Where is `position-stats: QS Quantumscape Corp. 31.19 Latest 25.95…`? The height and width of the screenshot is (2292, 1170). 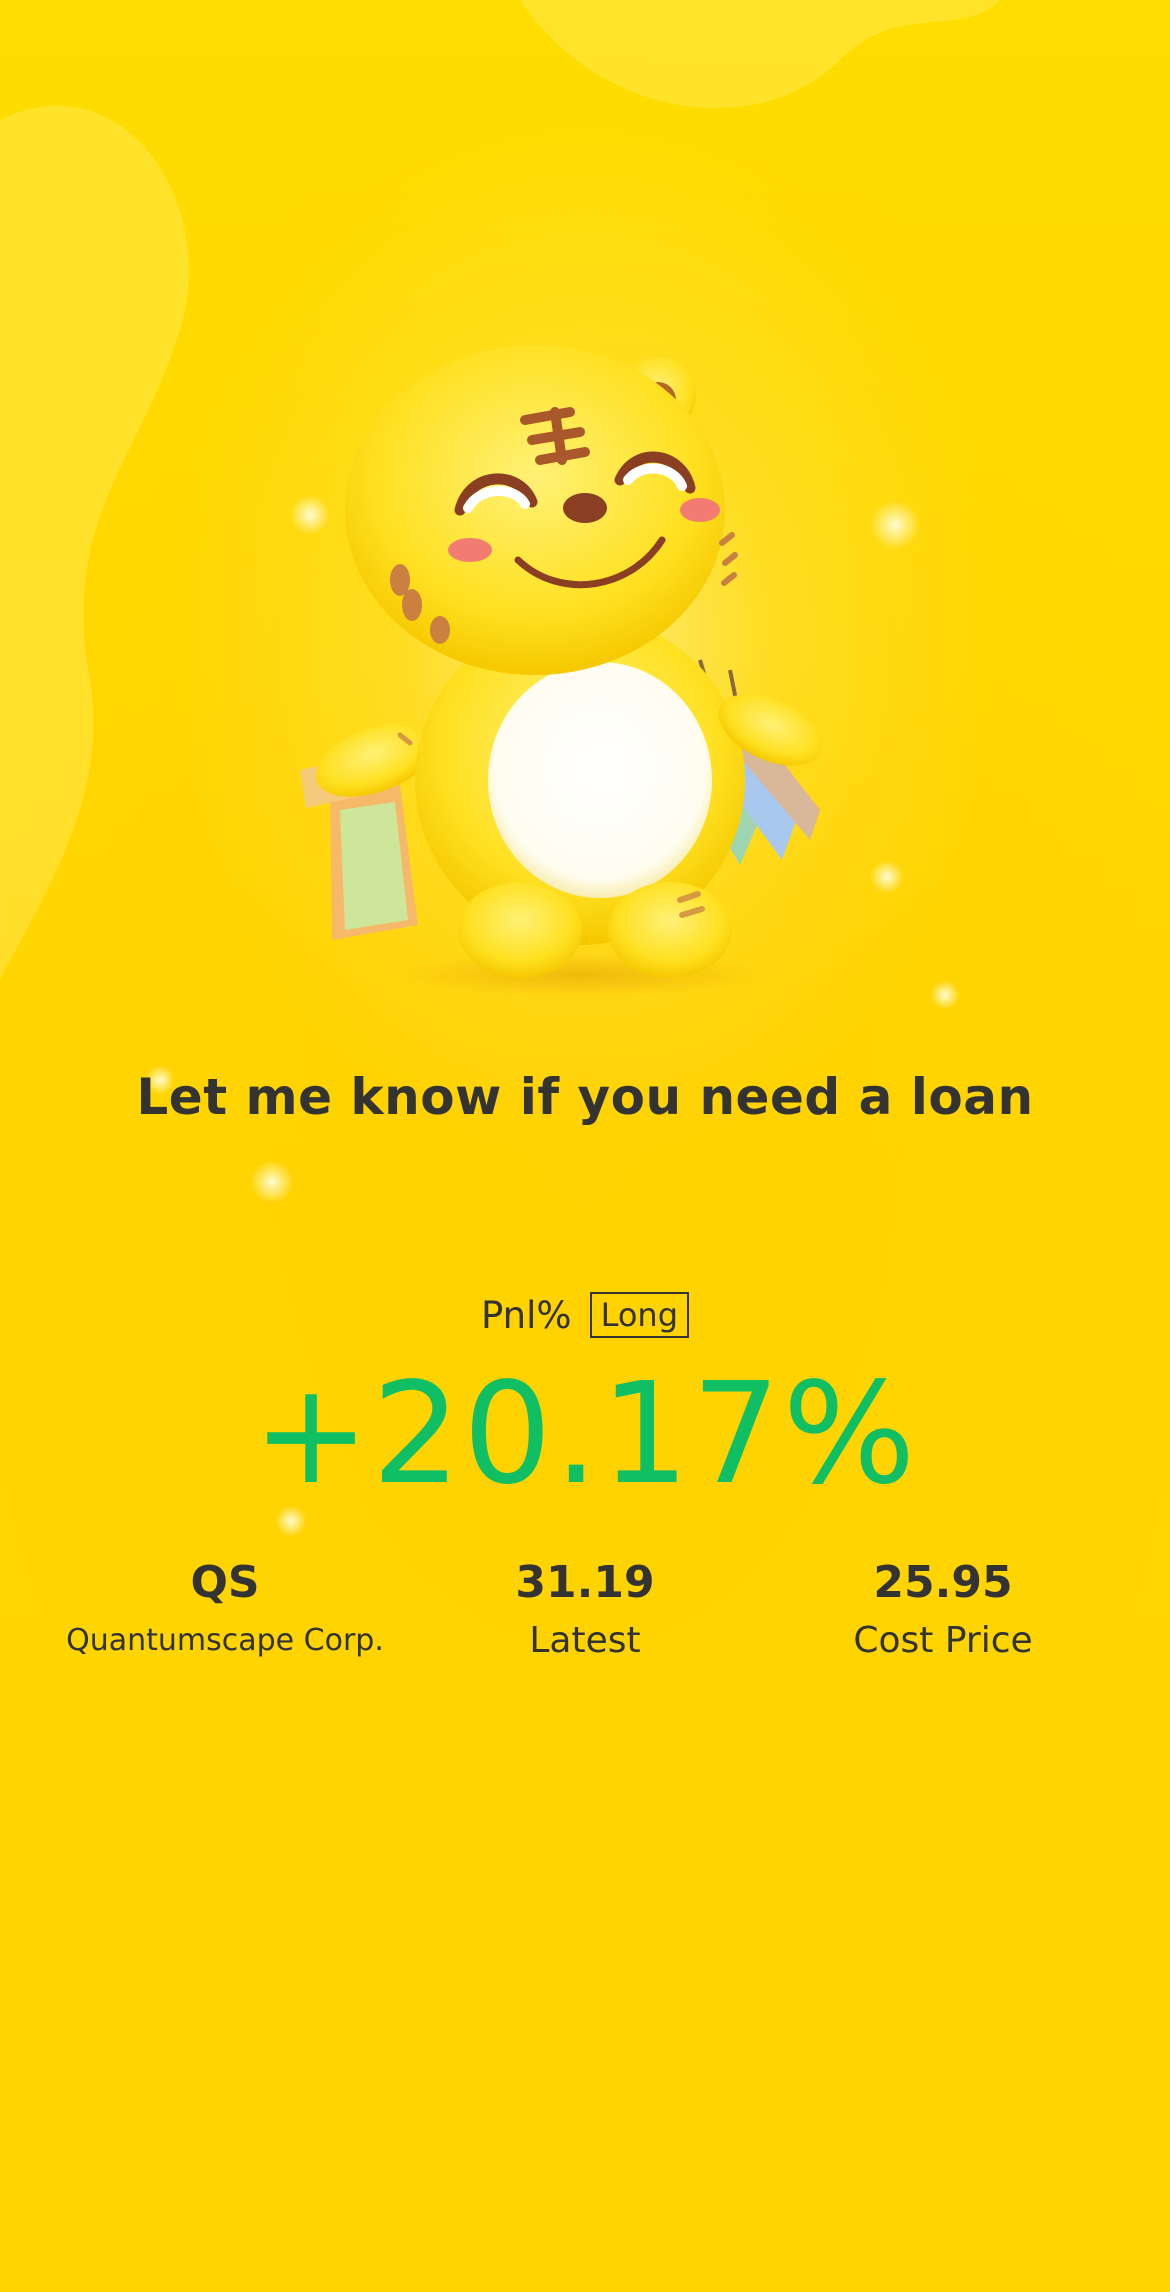 position-stats: QS Quantumscape Corp. 31.19 Latest 25.95… is located at coordinates (585, 1615).